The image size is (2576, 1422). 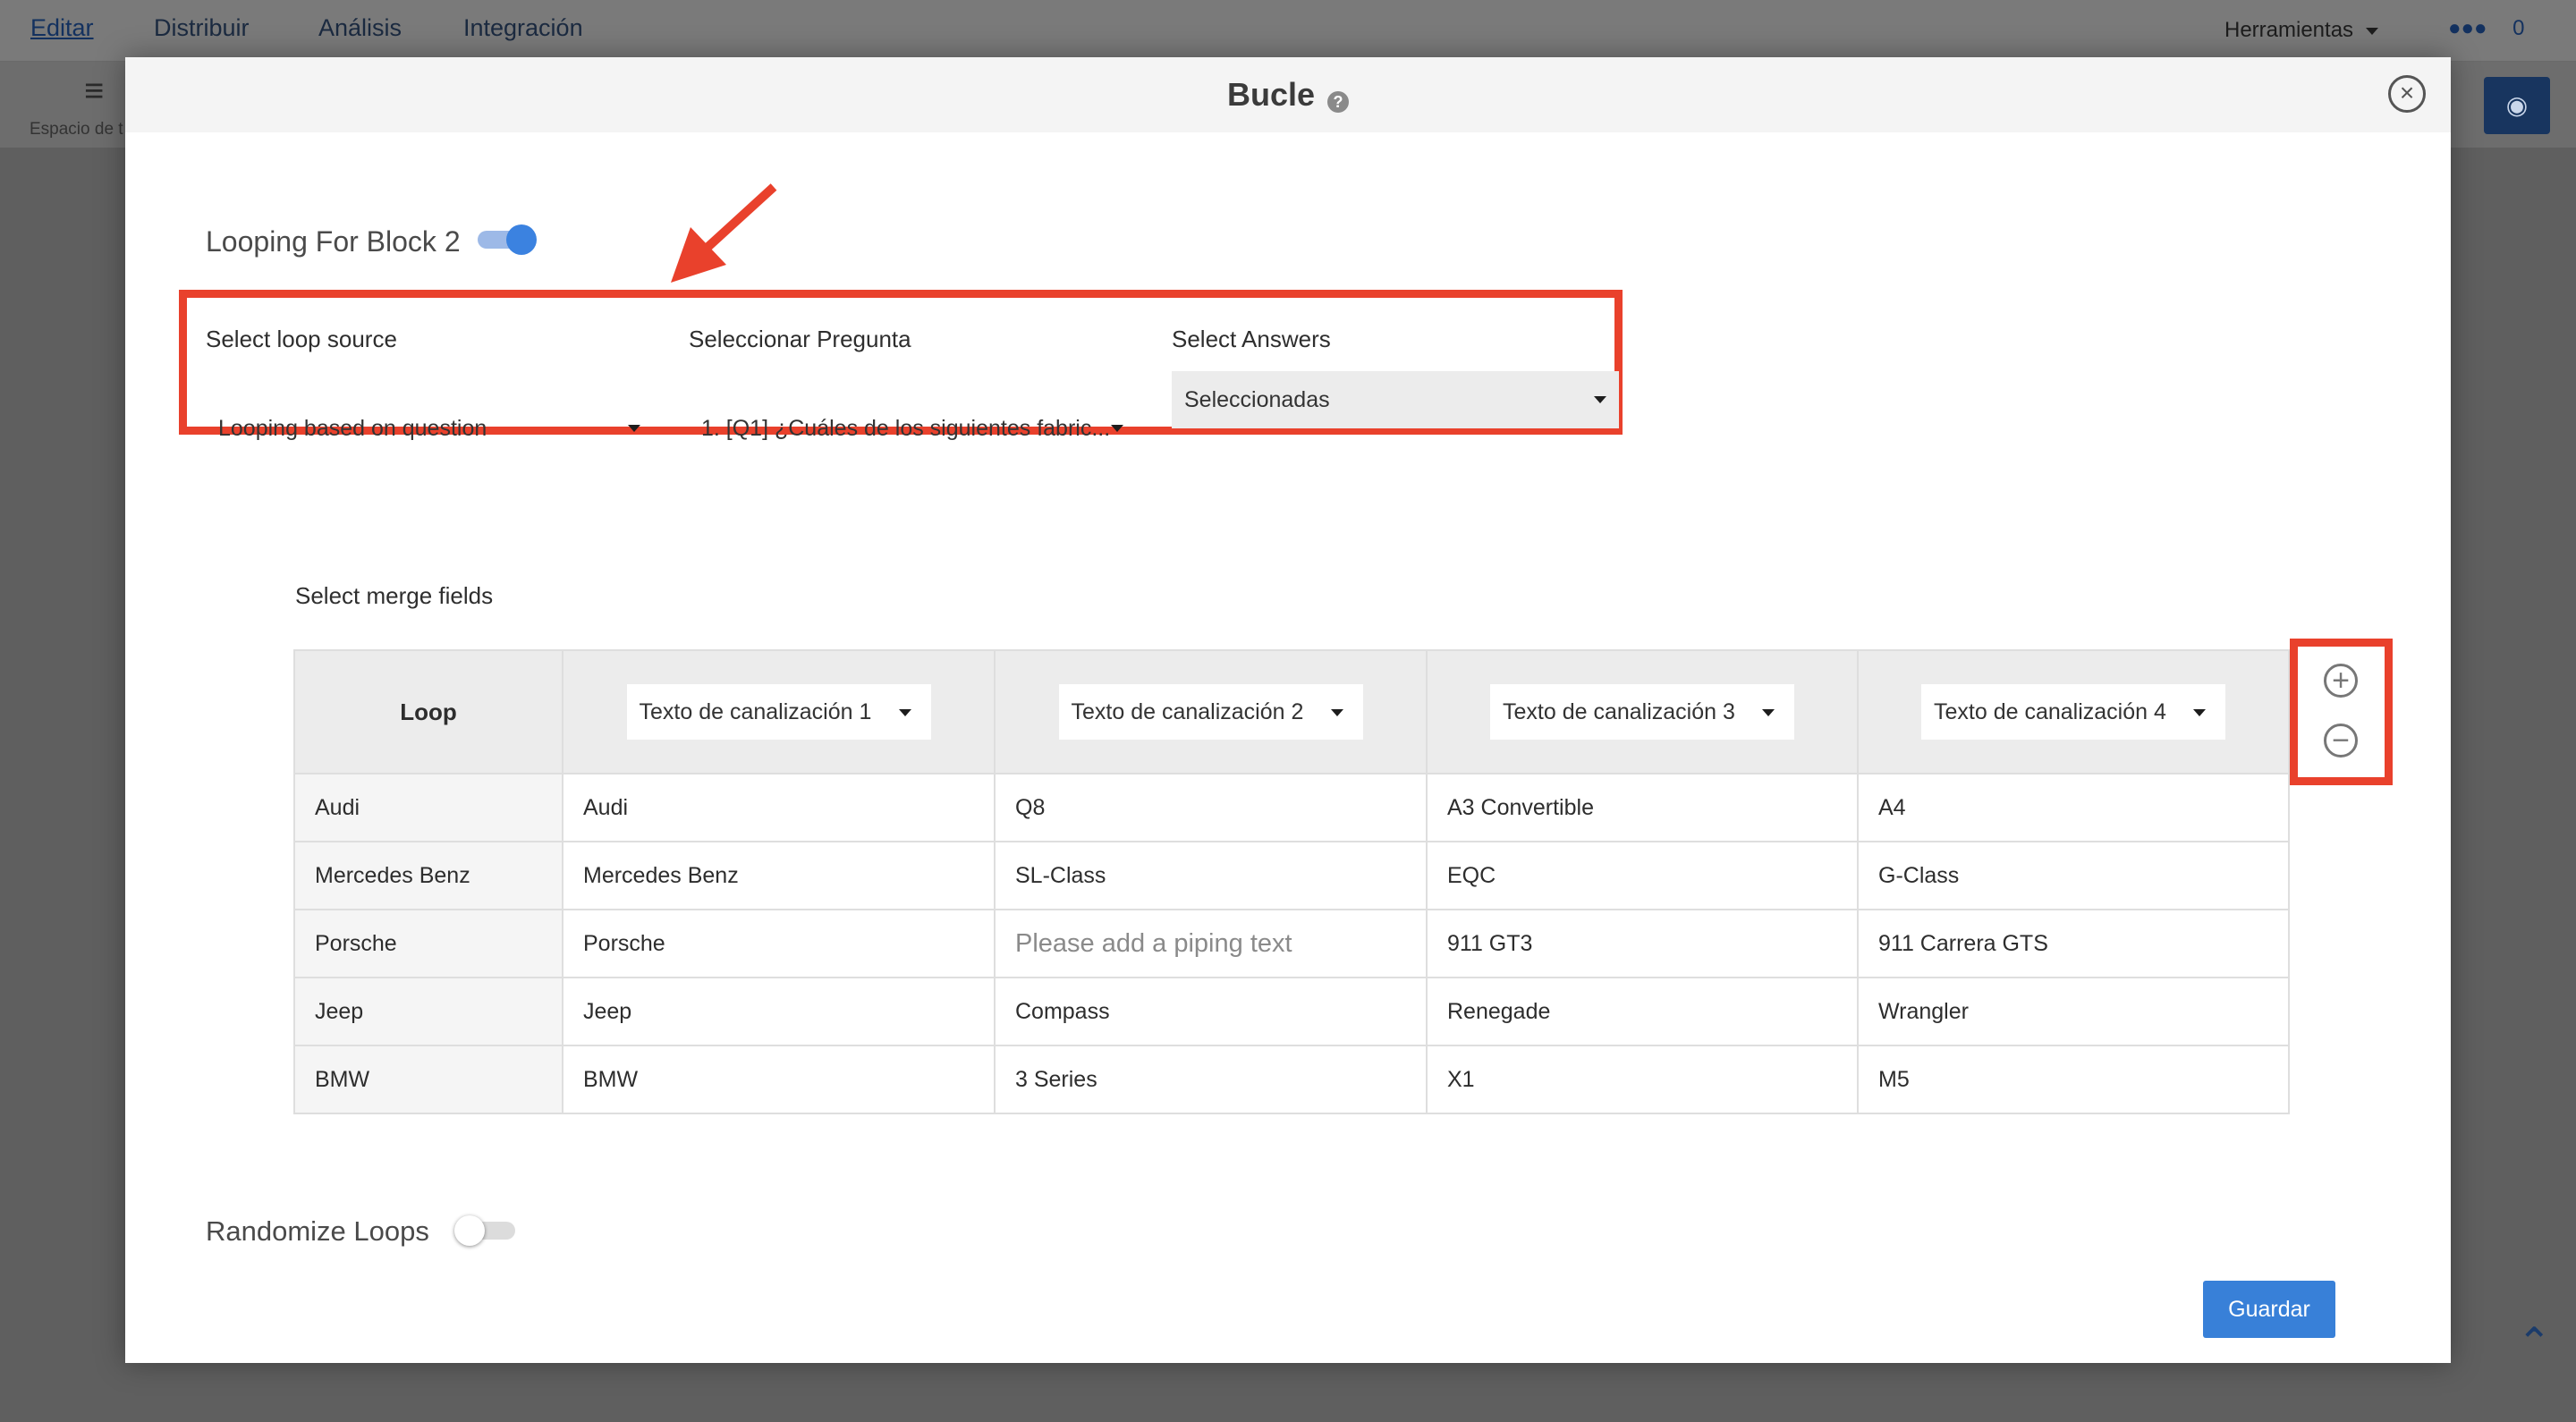 What do you see at coordinates (333, 241) in the screenshot?
I see `looping-label: Looping For Block 2` at bounding box center [333, 241].